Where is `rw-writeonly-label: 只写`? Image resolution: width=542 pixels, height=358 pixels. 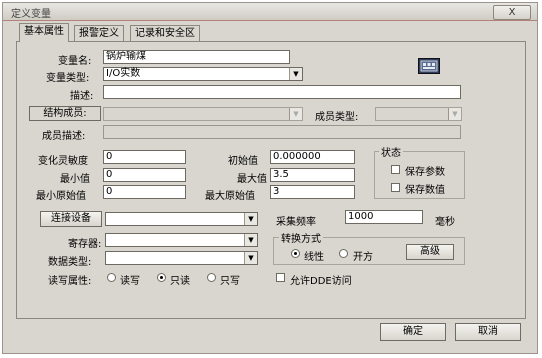
rw-writeonly-label: 只写 is located at coordinates (230, 281).